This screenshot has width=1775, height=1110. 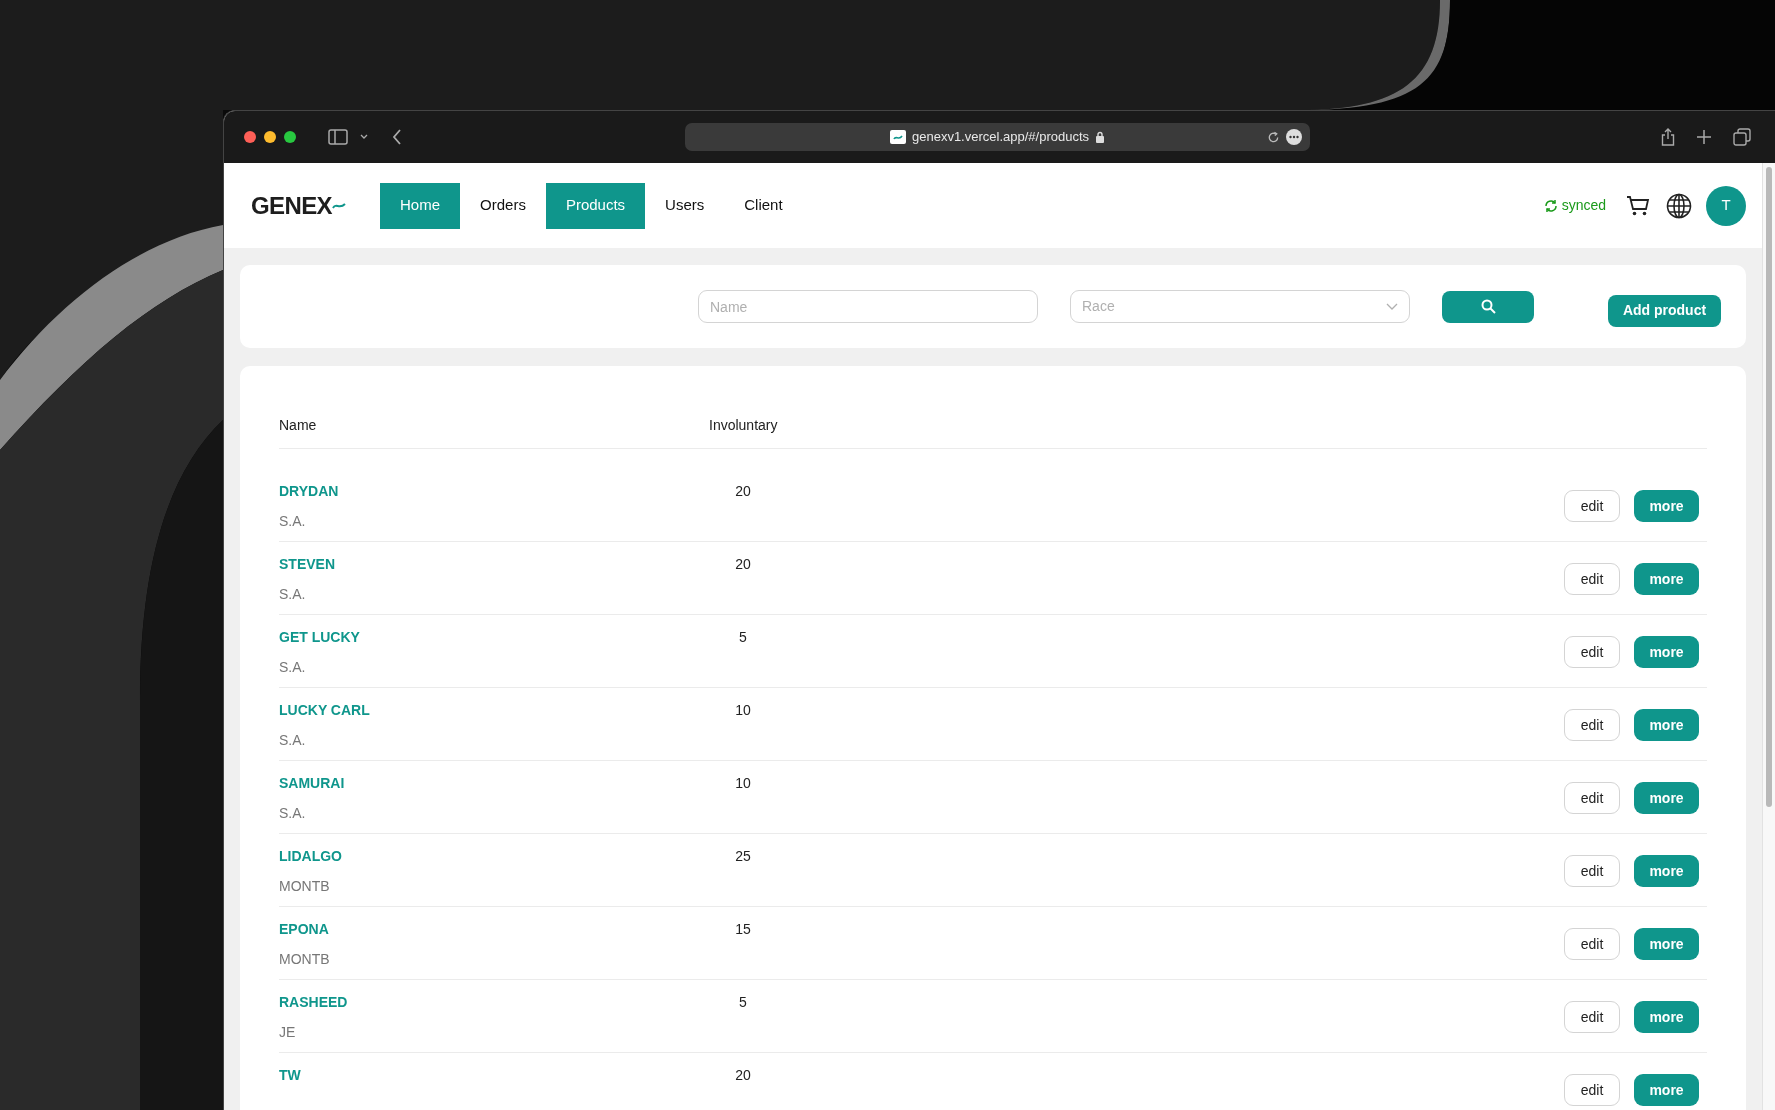 I want to click on search-button, so click(x=1488, y=306).